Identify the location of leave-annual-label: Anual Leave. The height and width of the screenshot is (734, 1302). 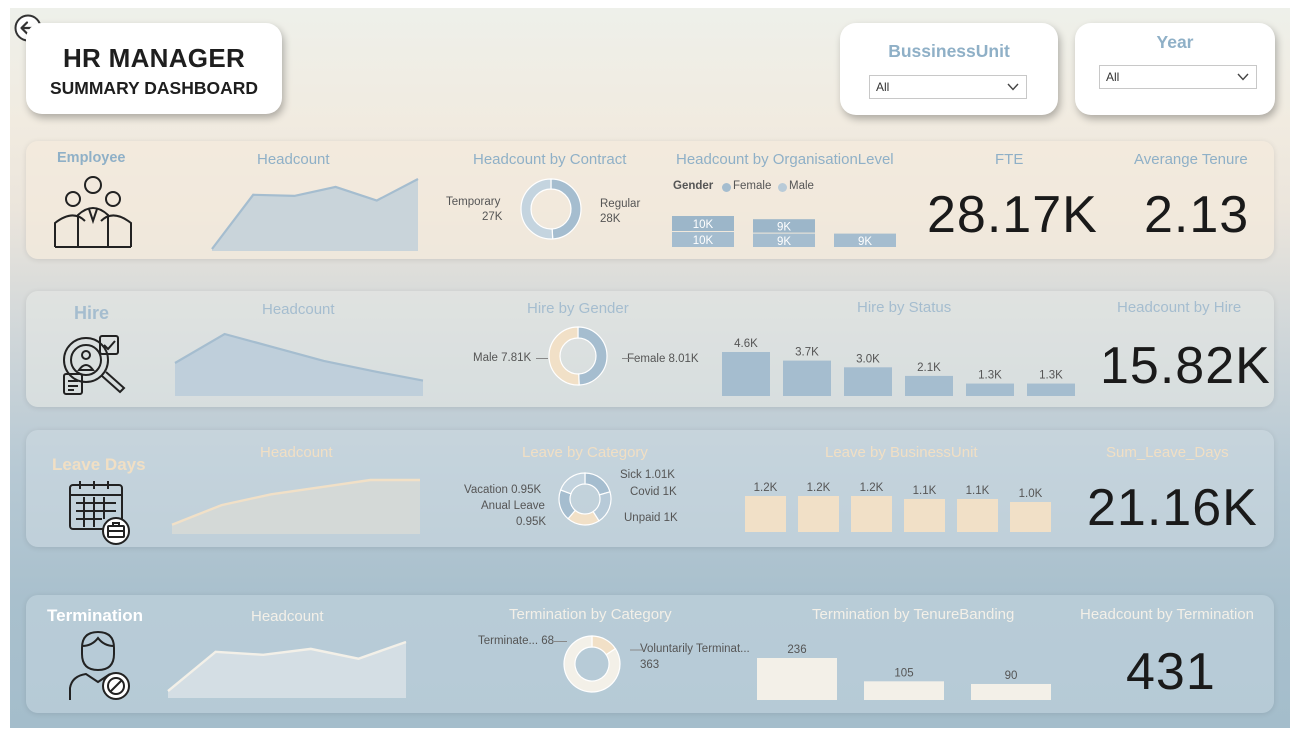
(513, 506).